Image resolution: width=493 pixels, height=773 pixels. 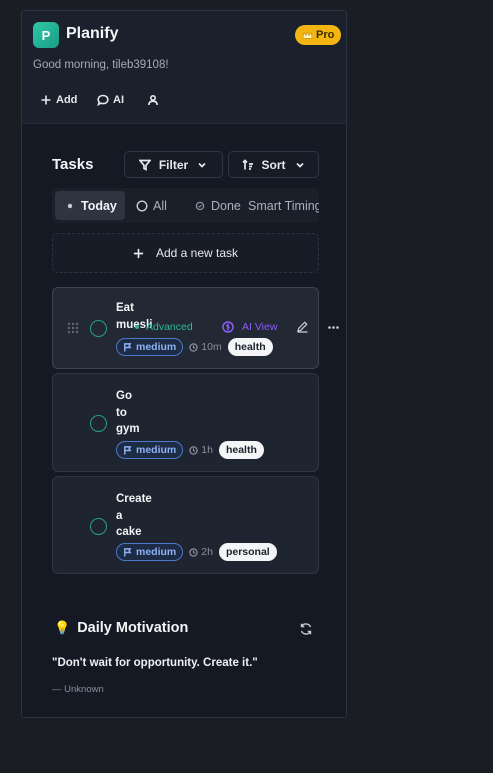 I want to click on task-title-line: Go, so click(x=124, y=396).